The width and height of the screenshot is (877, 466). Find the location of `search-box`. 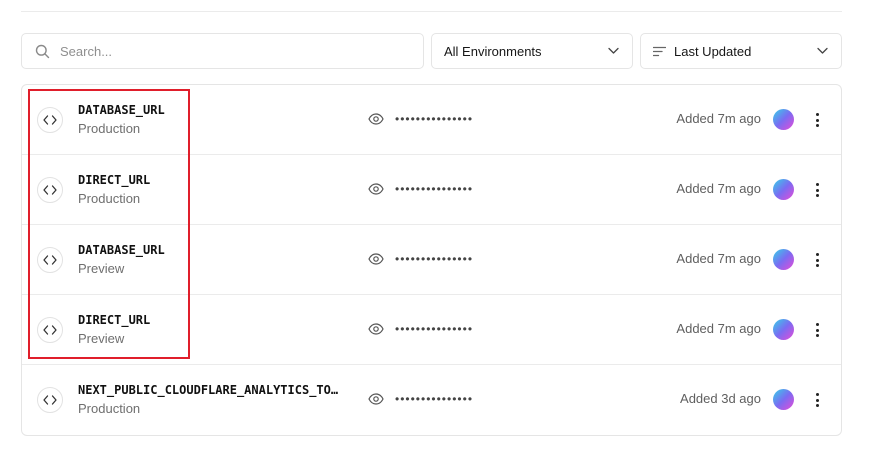

search-box is located at coordinates (222, 51).